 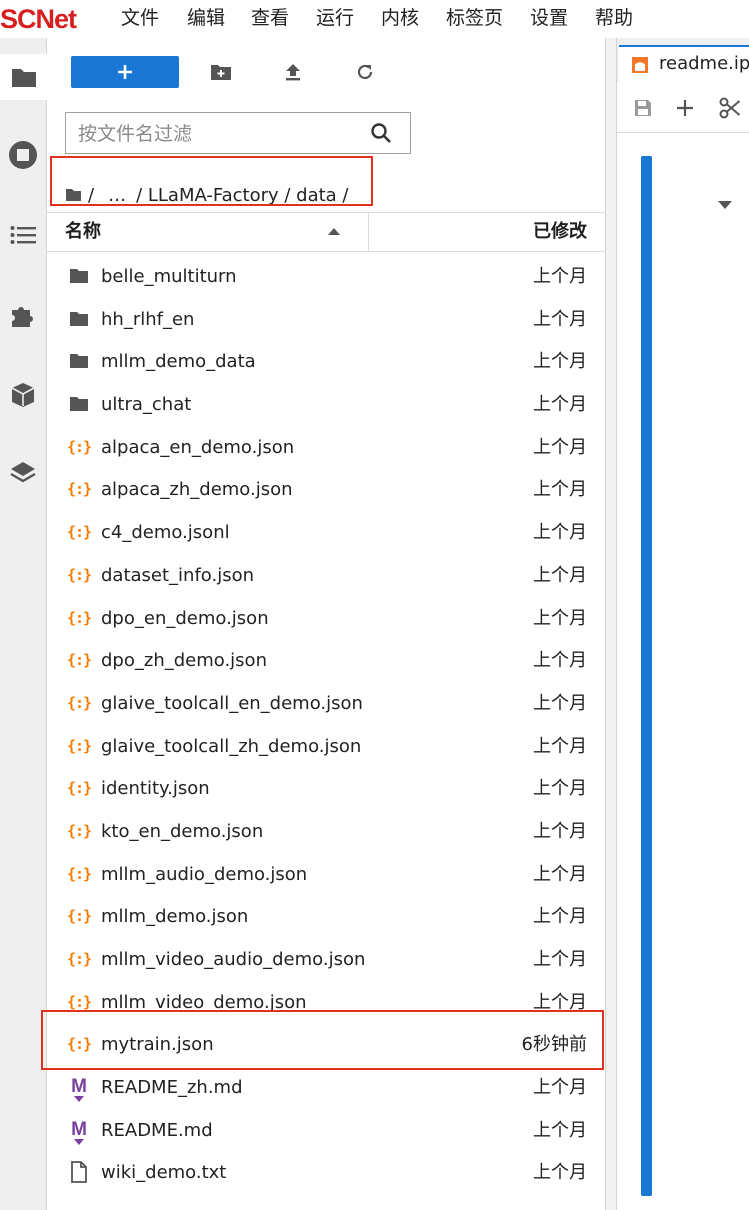 I want to click on file-name: alpaca_zh_demo.json, so click(x=197, y=490).